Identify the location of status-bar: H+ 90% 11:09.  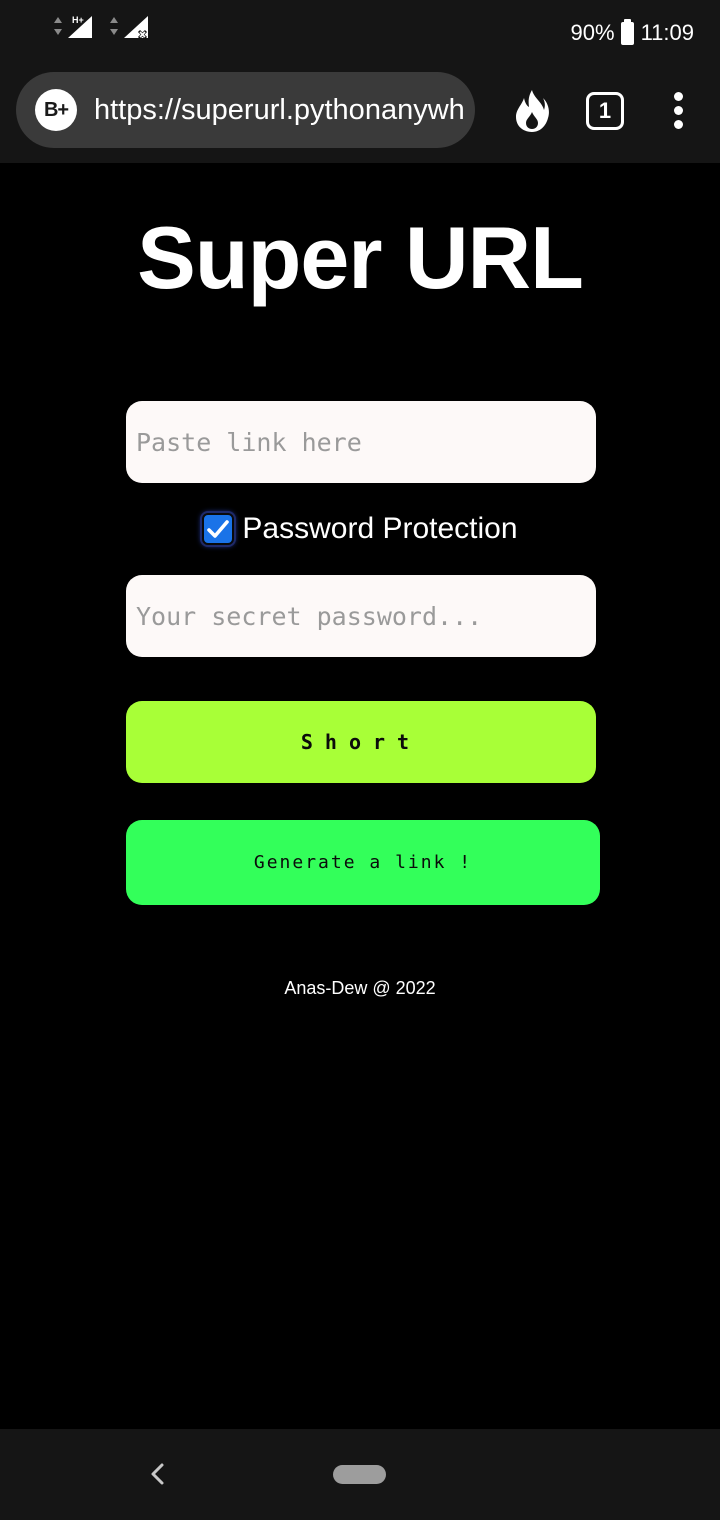
(360, 32).